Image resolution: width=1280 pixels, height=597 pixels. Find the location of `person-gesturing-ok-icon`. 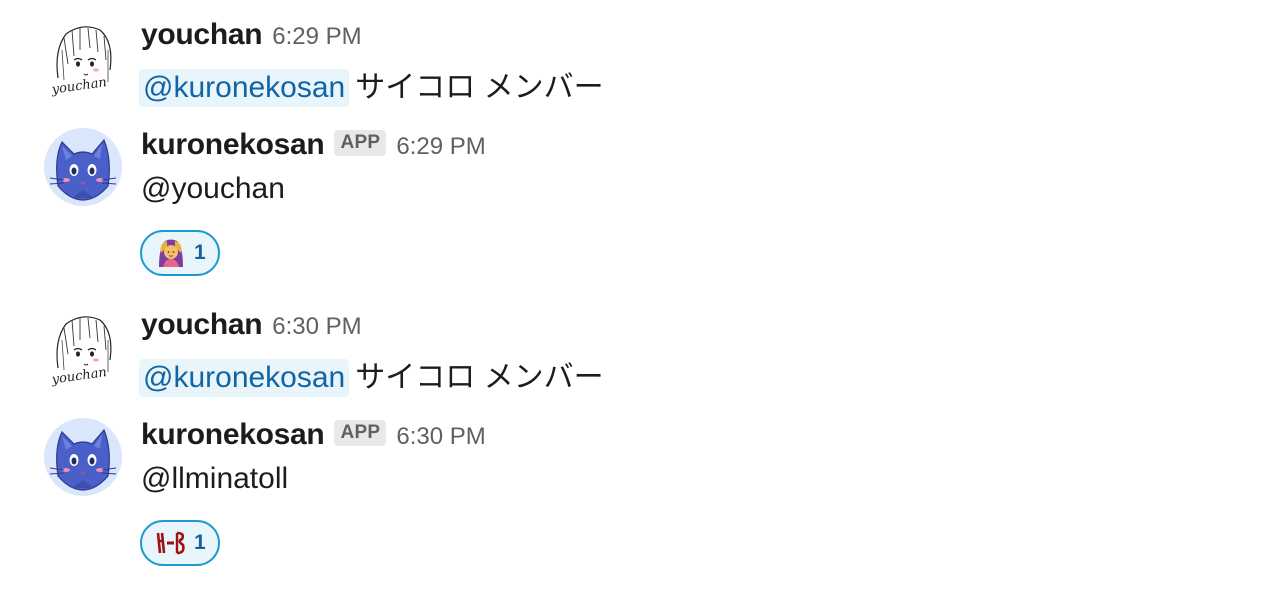

person-gesturing-ok-icon is located at coordinates (171, 253).